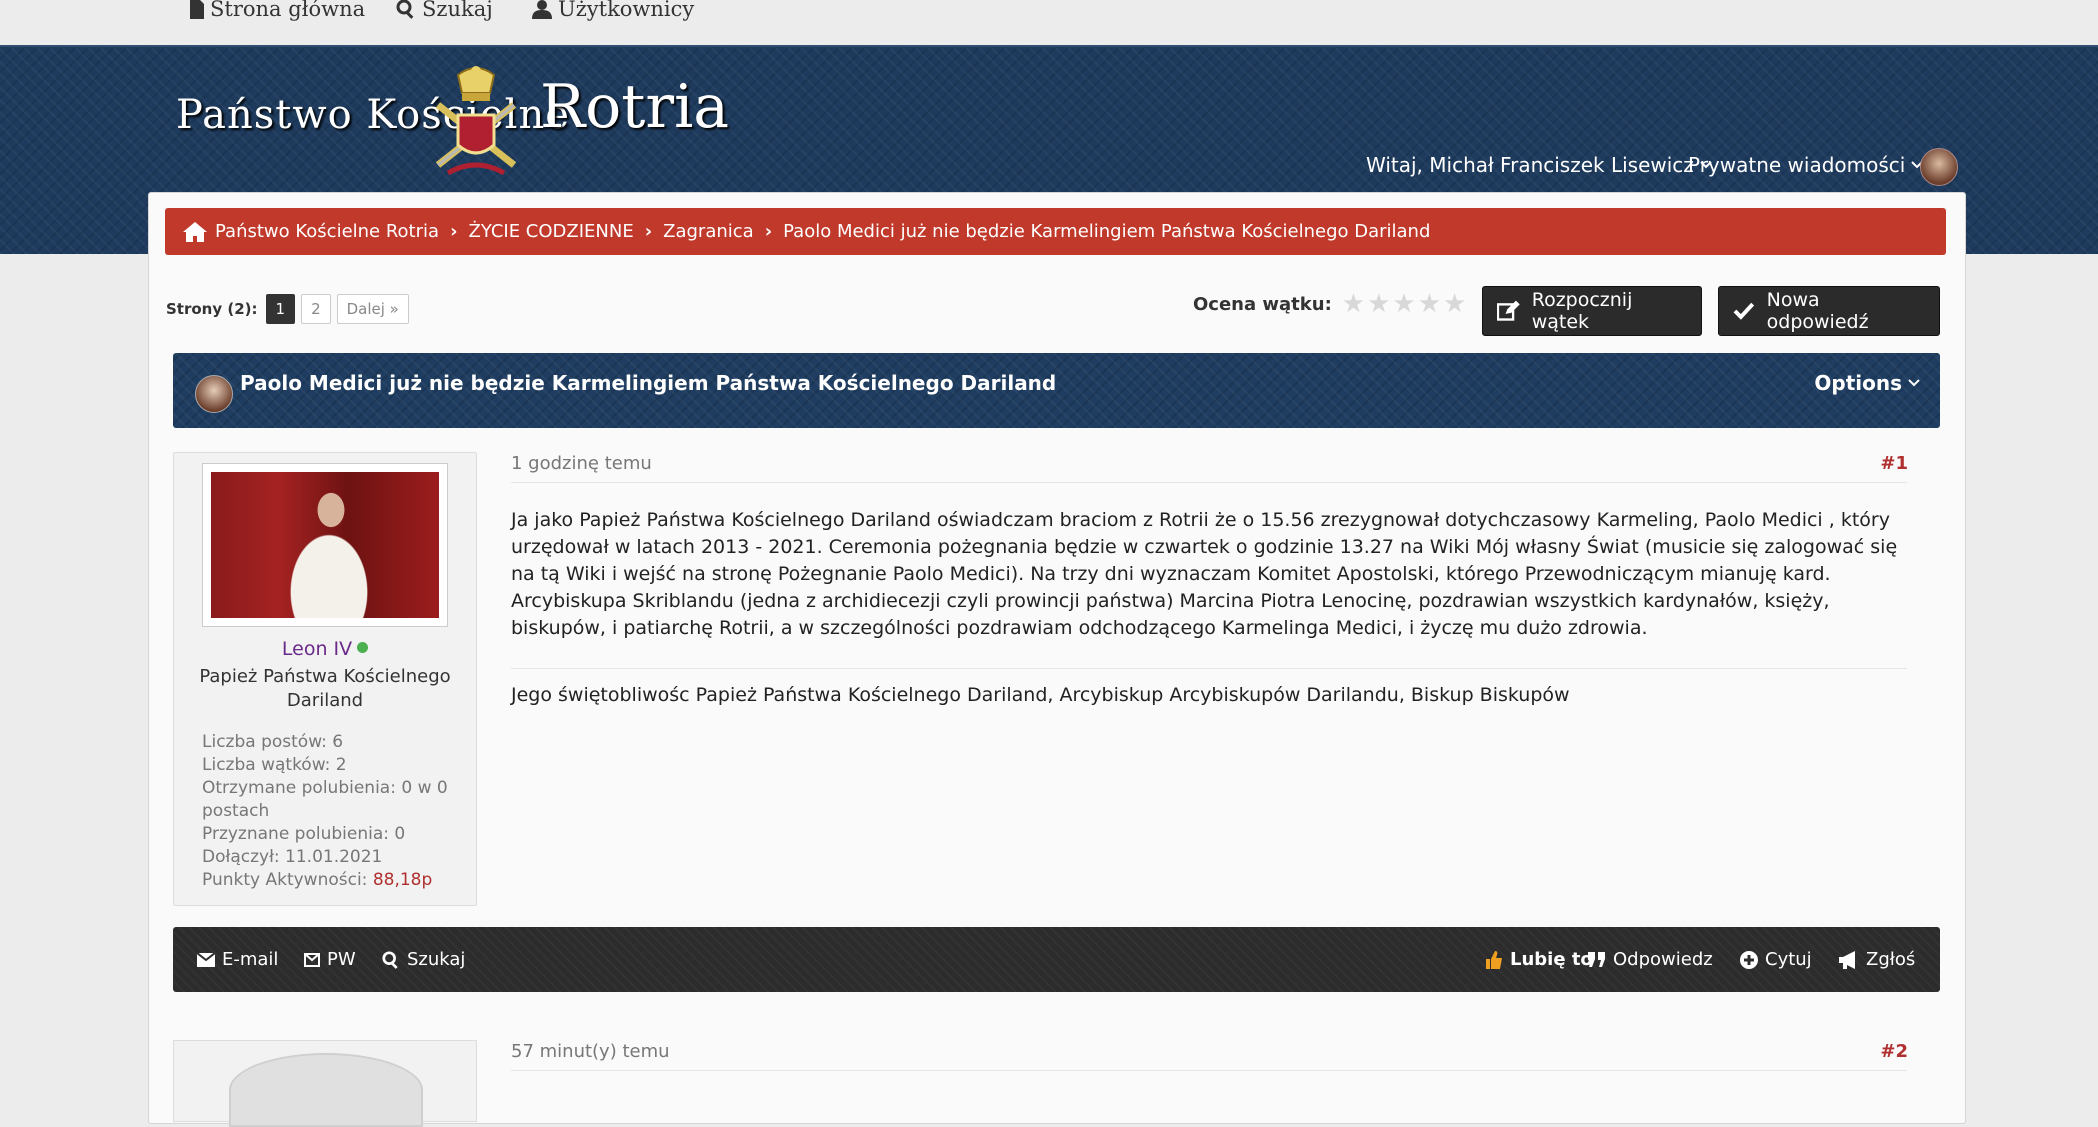  I want to click on pagination-label: Strony (2):, so click(212, 309).